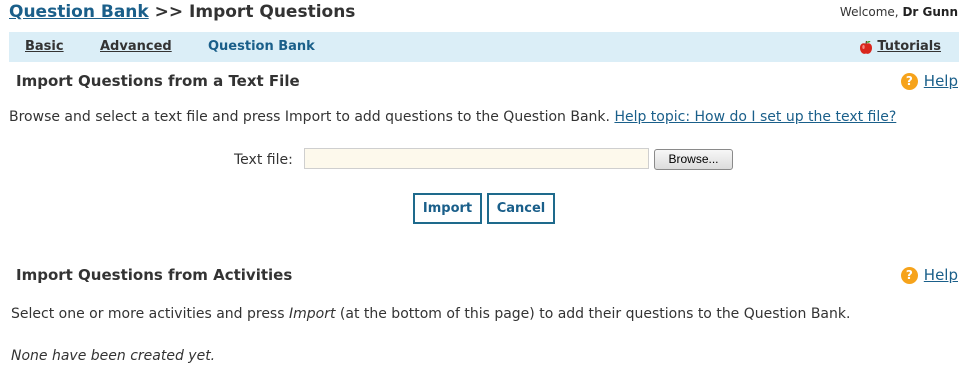 The image size is (964, 372). What do you see at coordinates (447, 208) in the screenshot?
I see `import-button: Import` at bounding box center [447, 208].